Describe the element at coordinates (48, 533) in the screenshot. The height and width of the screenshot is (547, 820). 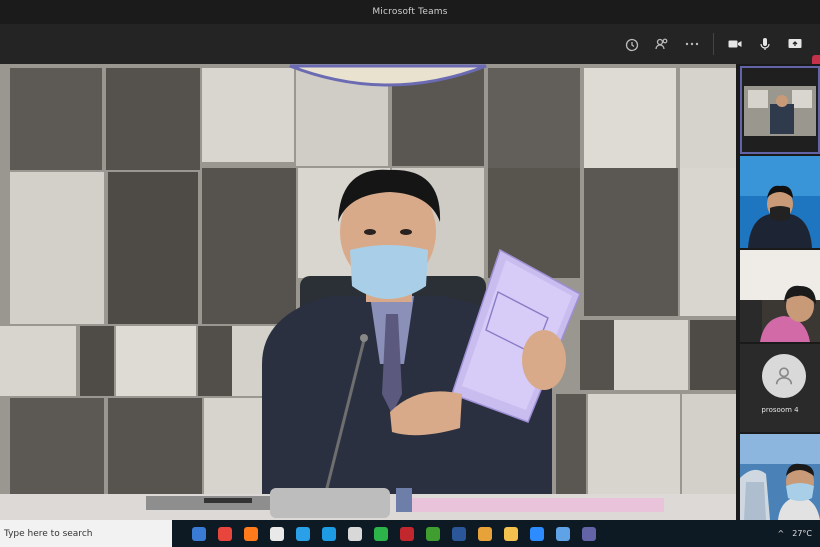
I see `search-placeholder: Type here to search` at that location.